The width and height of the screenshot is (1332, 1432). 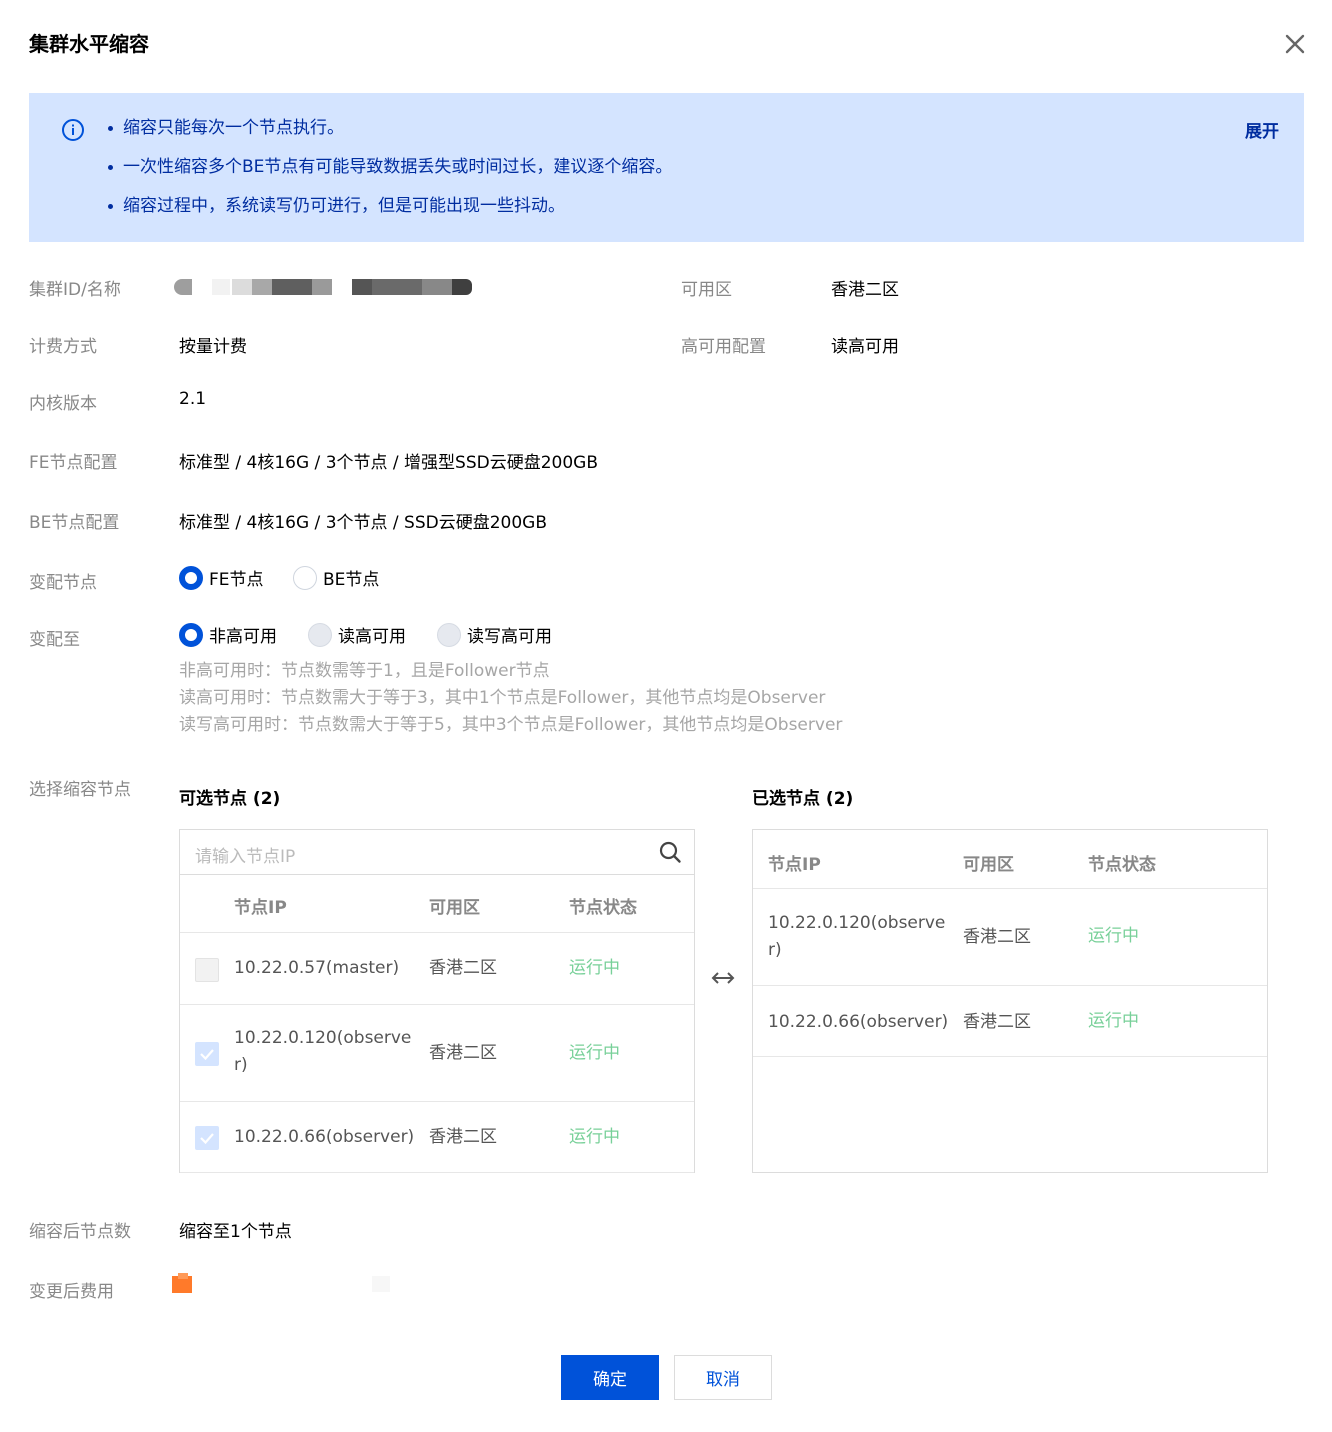 I want to click on close-icon, so click(x=1295, y=44).